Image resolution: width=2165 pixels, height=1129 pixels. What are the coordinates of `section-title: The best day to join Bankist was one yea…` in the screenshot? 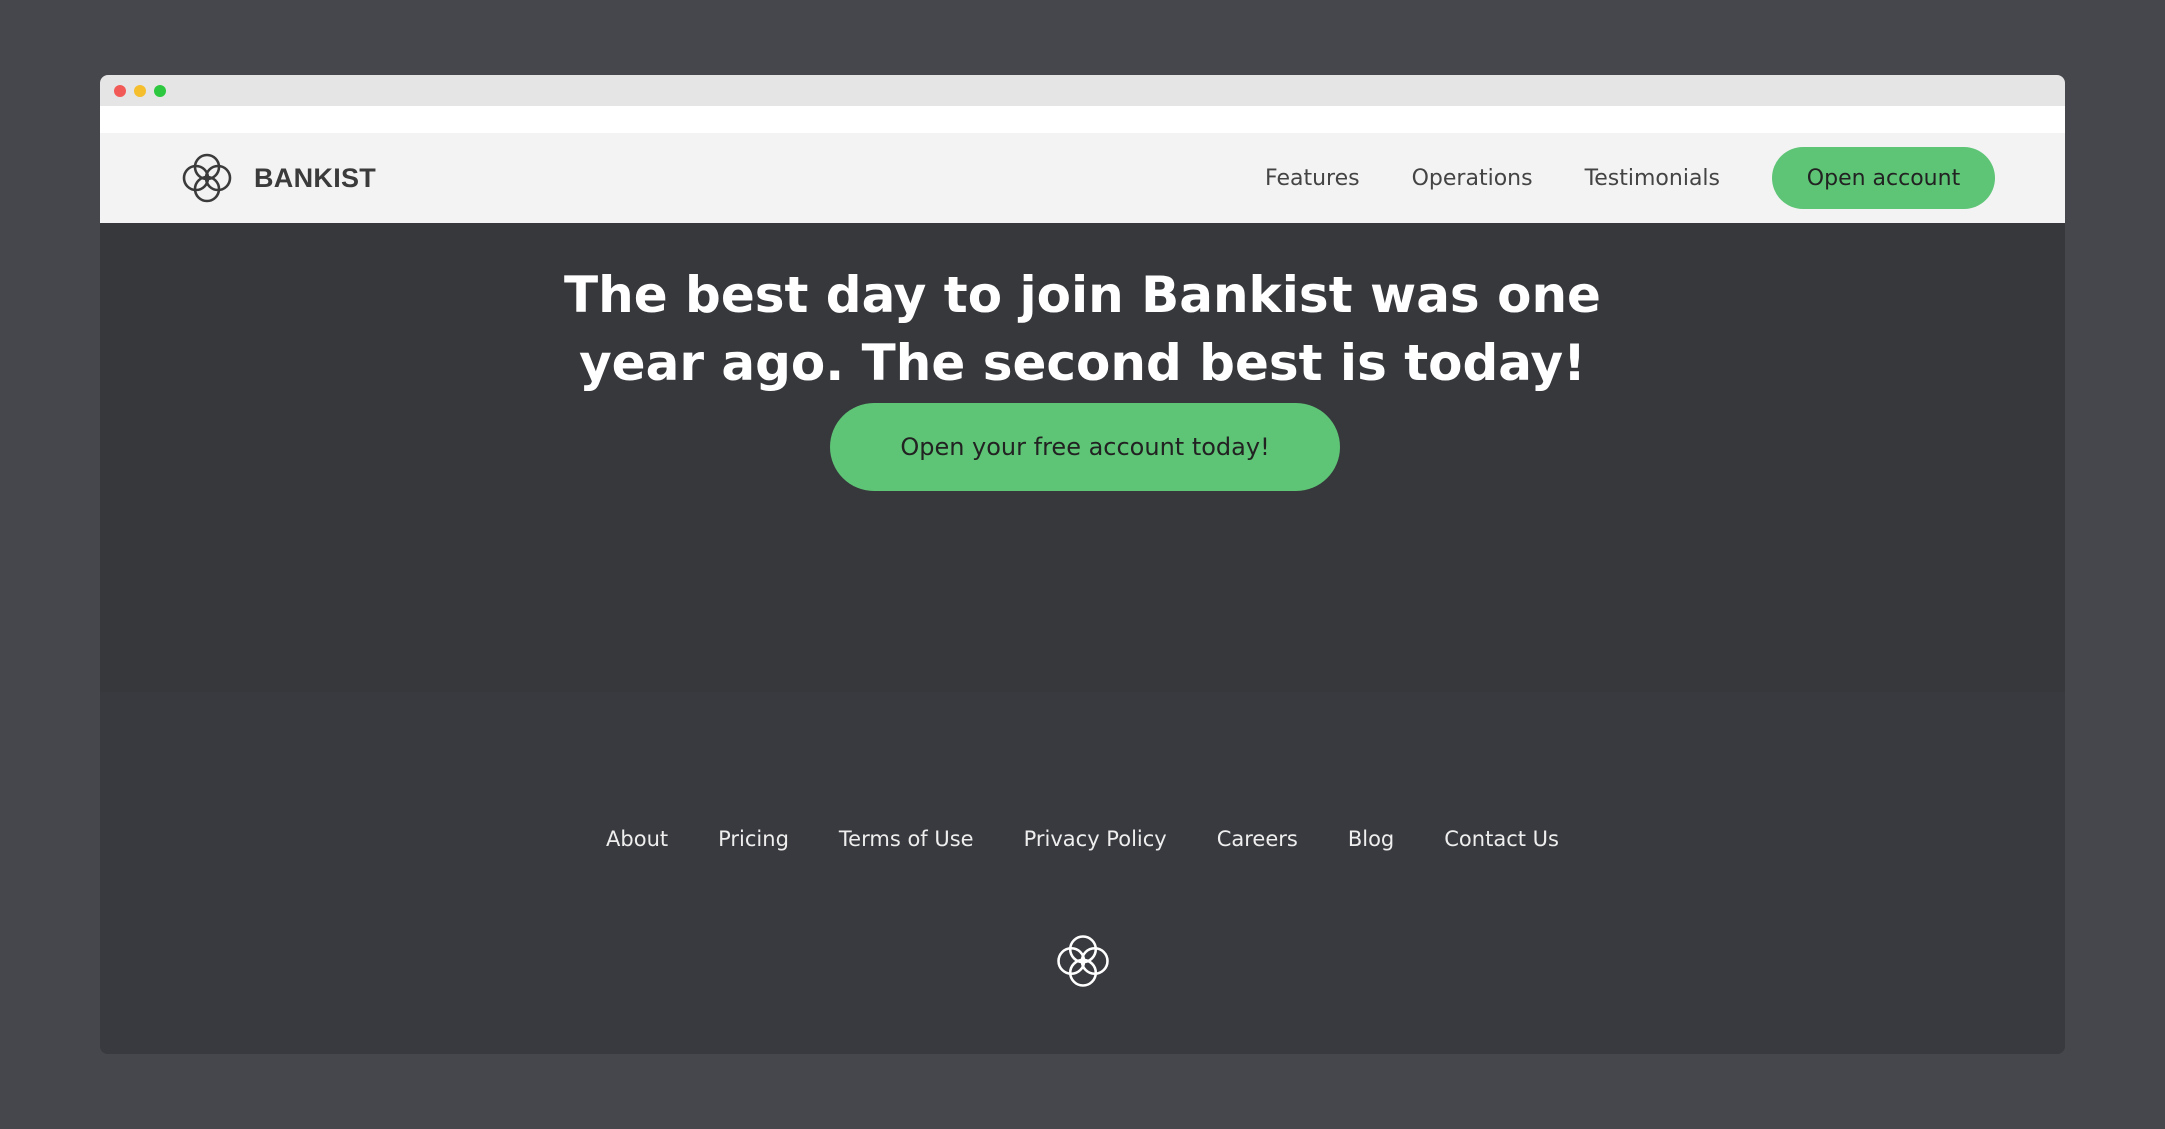 It's located at (1082, 329).